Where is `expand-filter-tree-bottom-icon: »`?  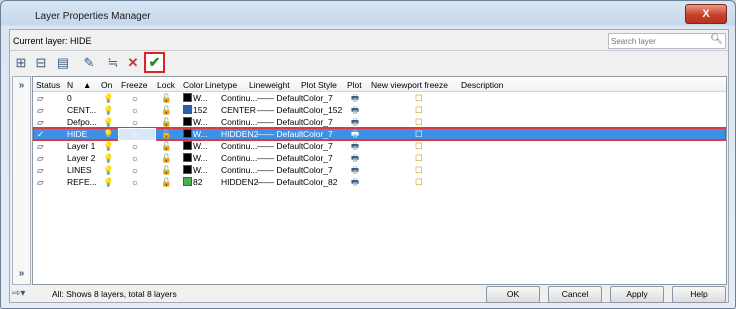
expand-filter-tree-bottom-icon: » is located at coordinates (21, 274).